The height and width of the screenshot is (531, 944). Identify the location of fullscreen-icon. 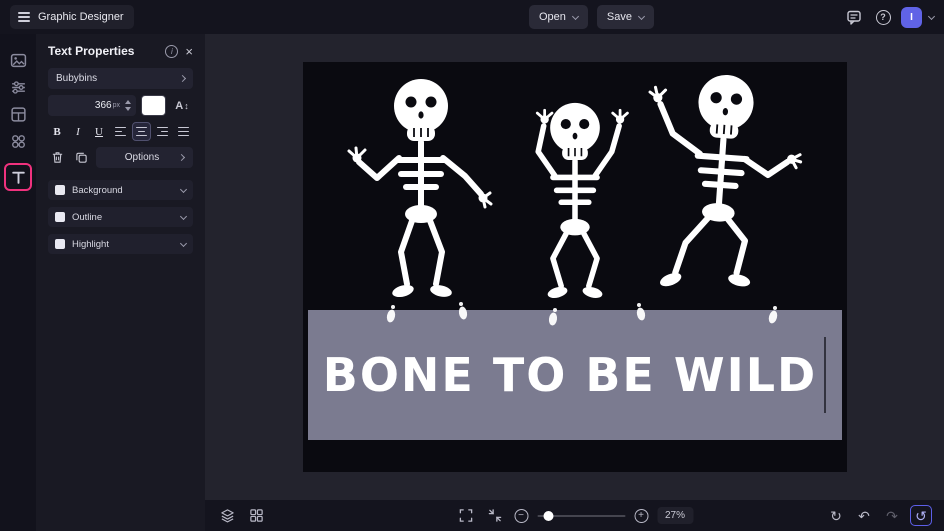
(466, 515).